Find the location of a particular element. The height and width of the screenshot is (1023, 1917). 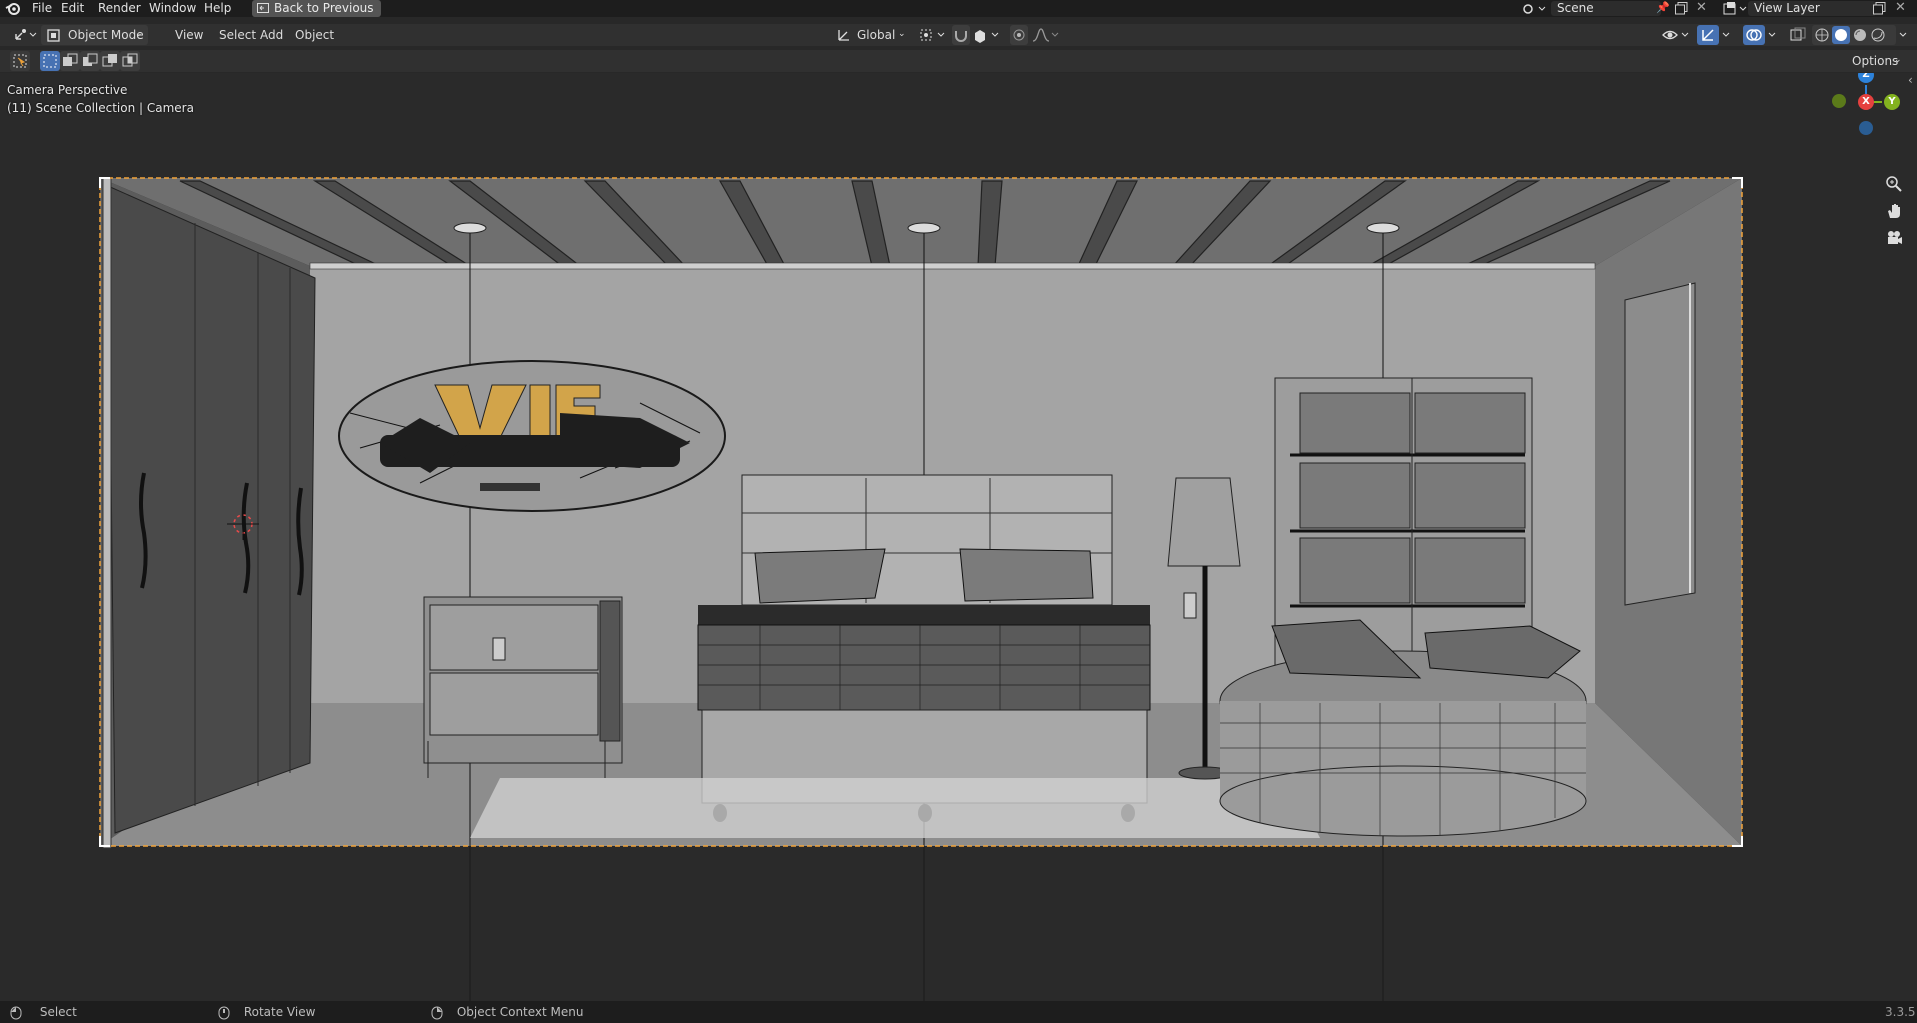

proportional-editing-toggle is located at coordinates (1019, 35).